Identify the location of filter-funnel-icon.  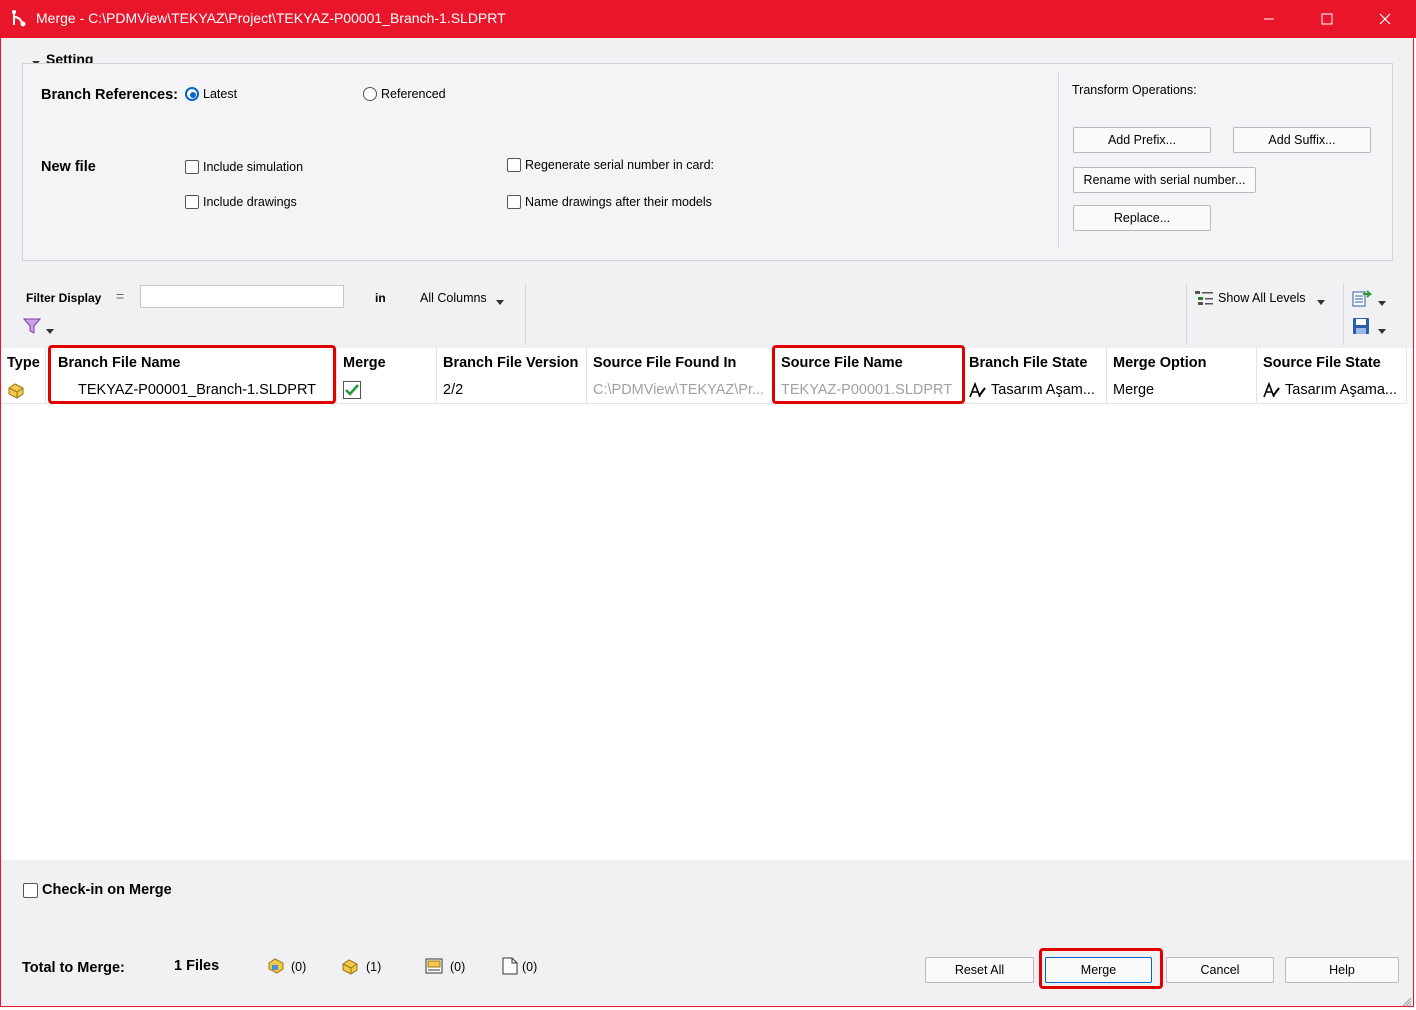
(32, 327).